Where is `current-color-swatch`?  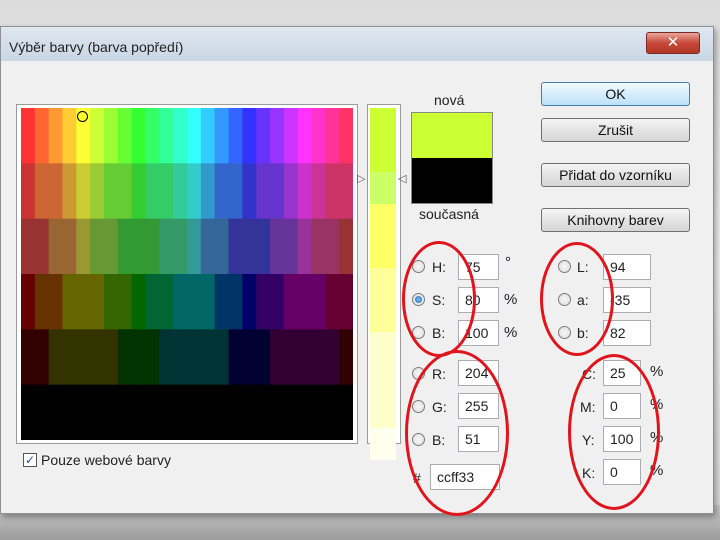
current-color-swatch is located at coordinates (452, 181).